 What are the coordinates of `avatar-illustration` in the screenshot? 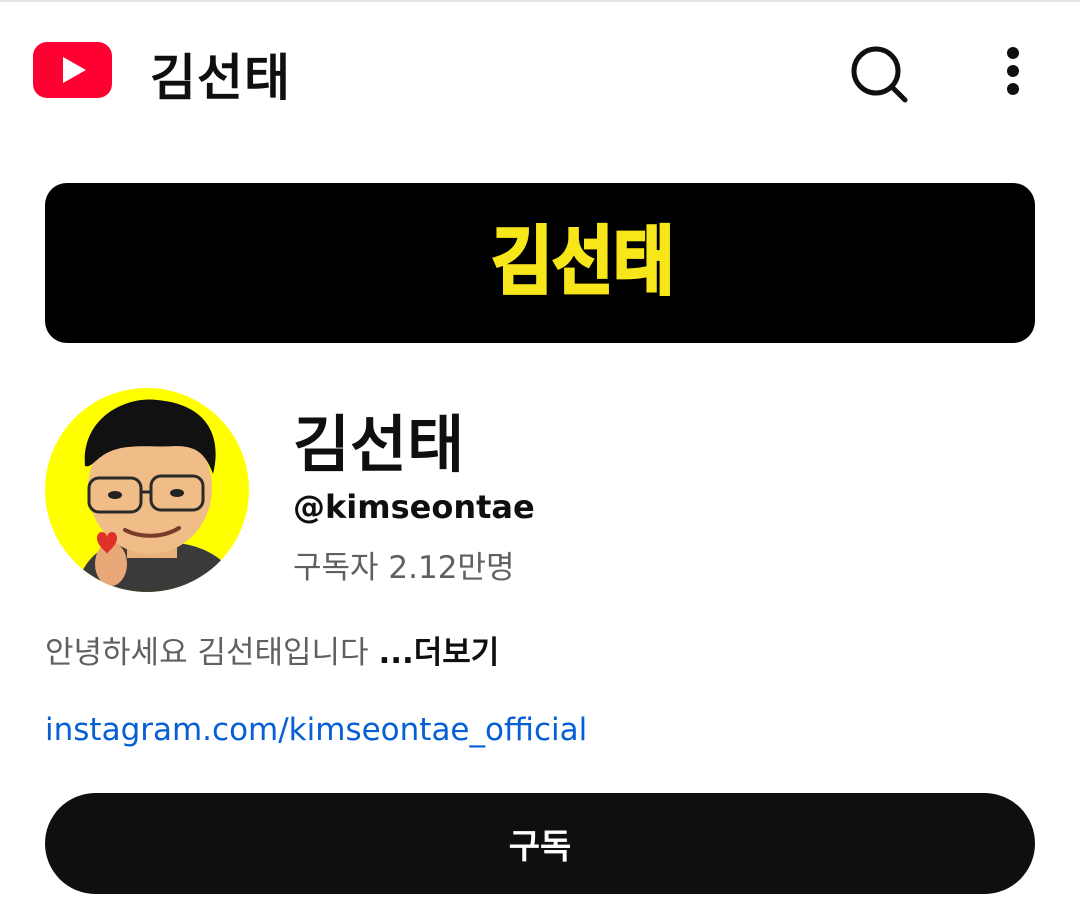 It's located at (147, 490).